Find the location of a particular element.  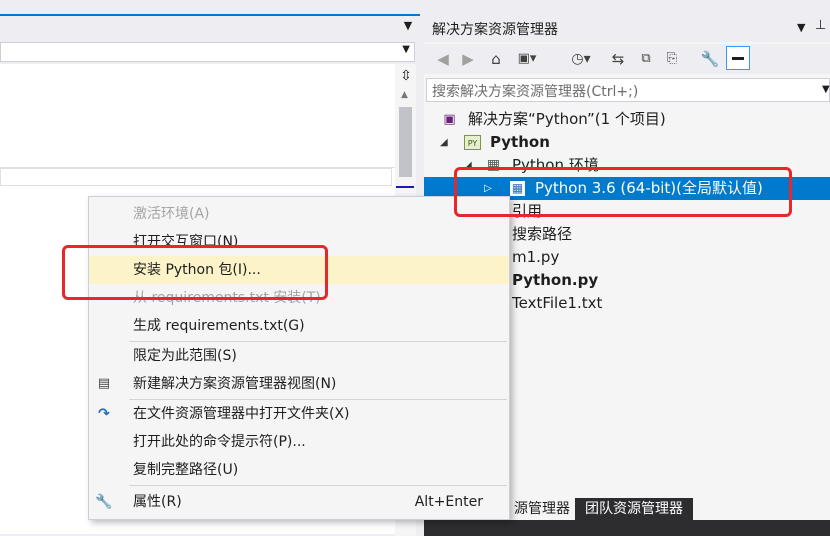

window-menu-dropdown-icon: ▼ is located at coordinates (801, 27).